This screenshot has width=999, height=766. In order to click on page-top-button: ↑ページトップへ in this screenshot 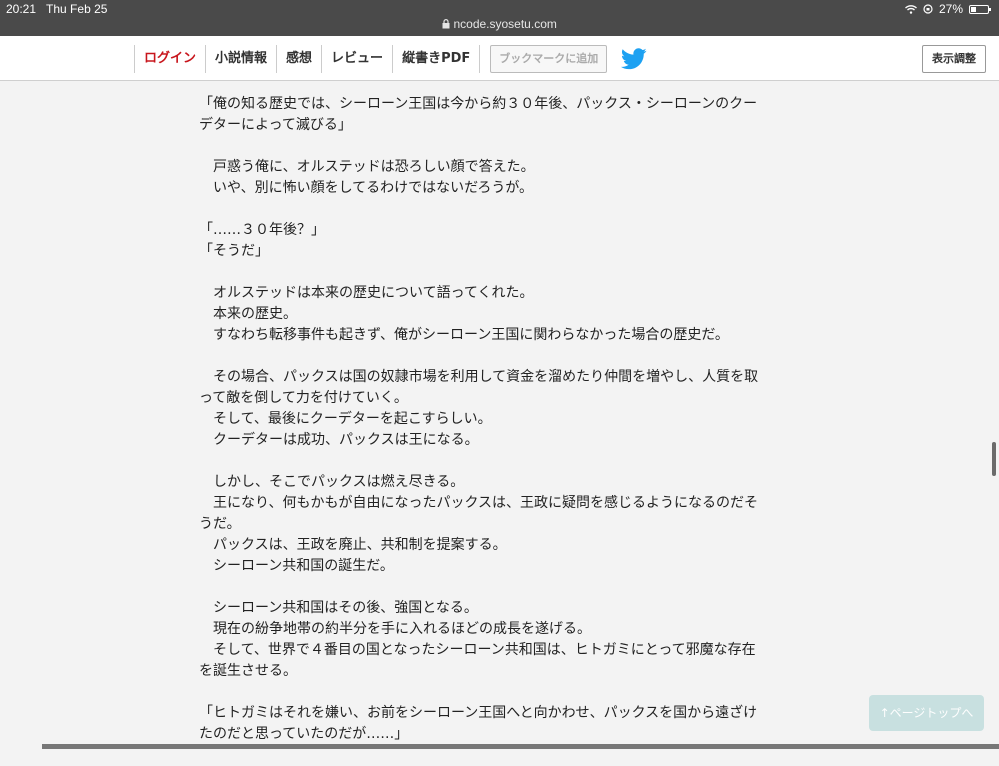, I will do `click(926, 713)`.